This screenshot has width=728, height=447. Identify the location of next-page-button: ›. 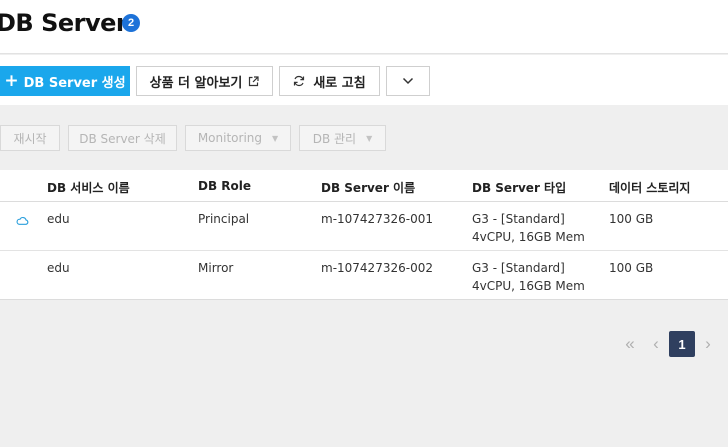
(708, 344).